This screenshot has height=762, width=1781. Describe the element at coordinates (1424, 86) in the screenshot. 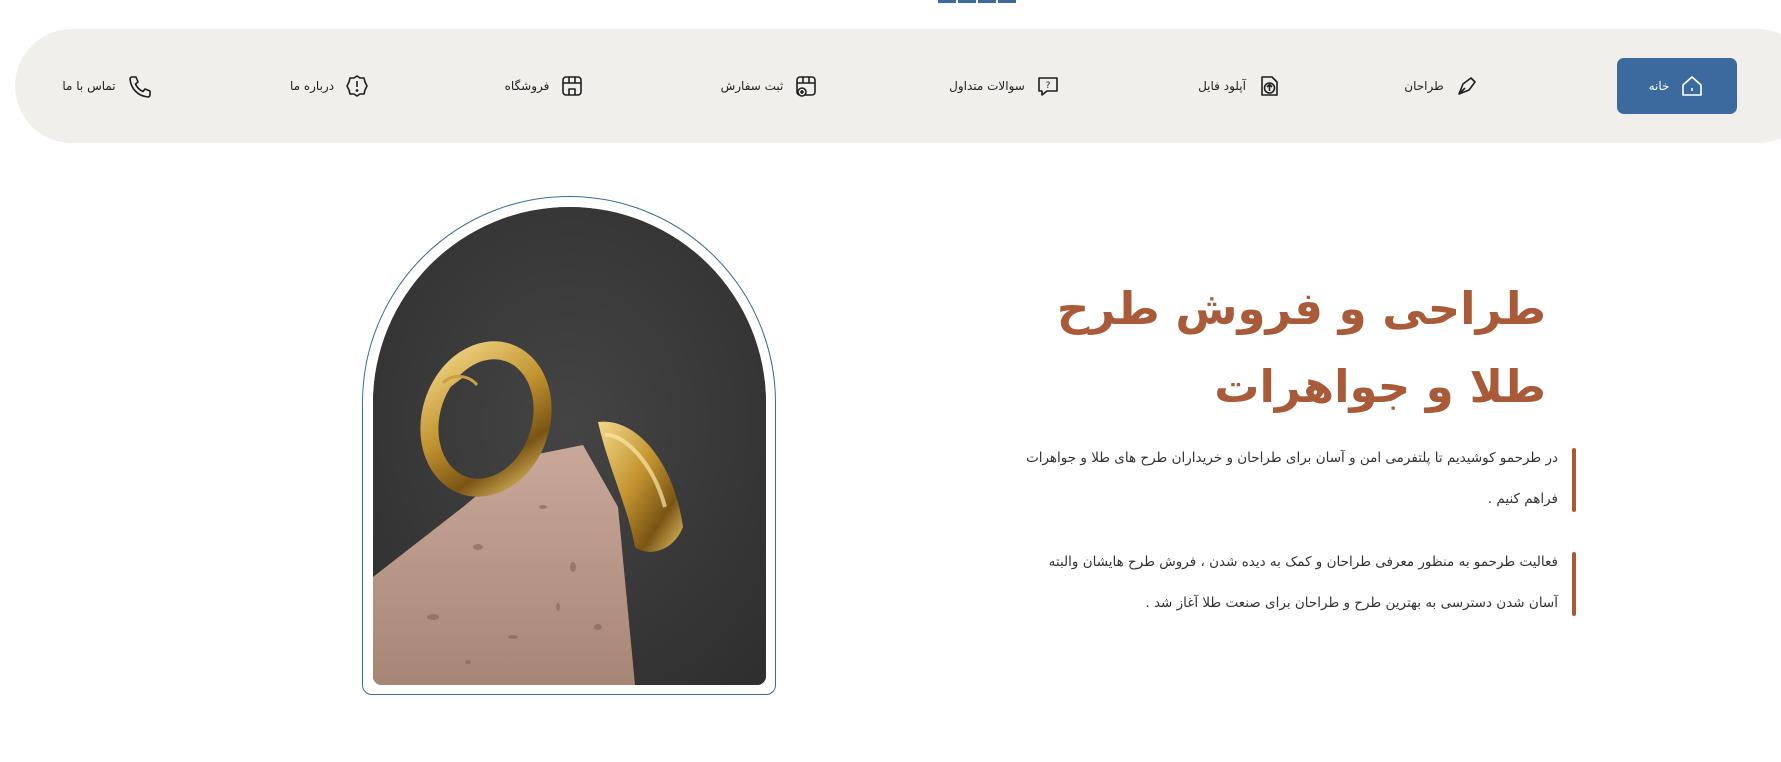

I see `nav-label-designers: طراحان` at that location.